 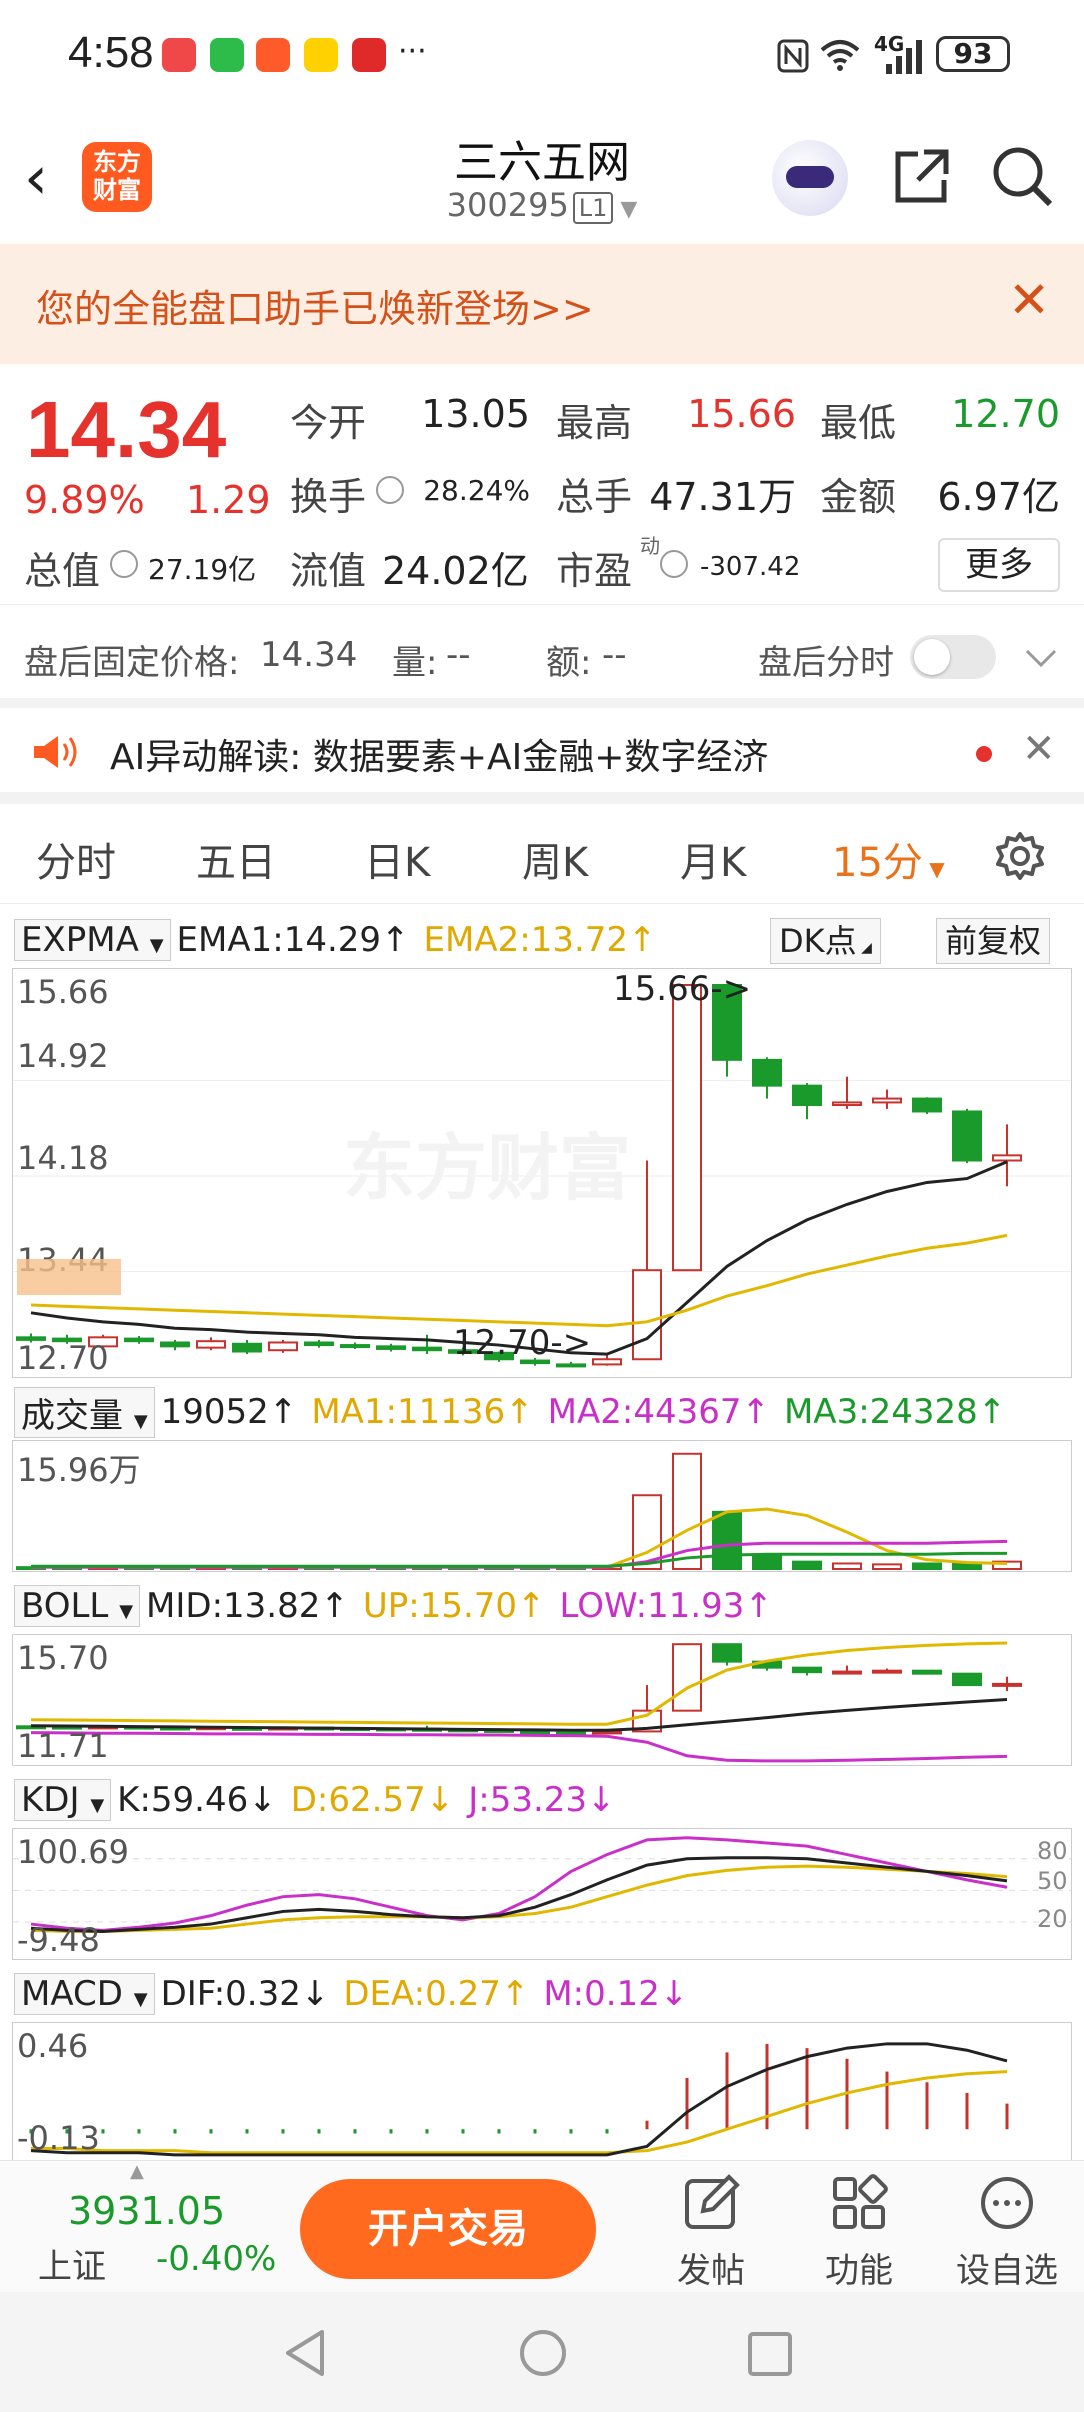 What do you see at coordinates (877, 863) in the screenshot?
I see `tab-15min-label: 15分` at bounding box center [877, 863].